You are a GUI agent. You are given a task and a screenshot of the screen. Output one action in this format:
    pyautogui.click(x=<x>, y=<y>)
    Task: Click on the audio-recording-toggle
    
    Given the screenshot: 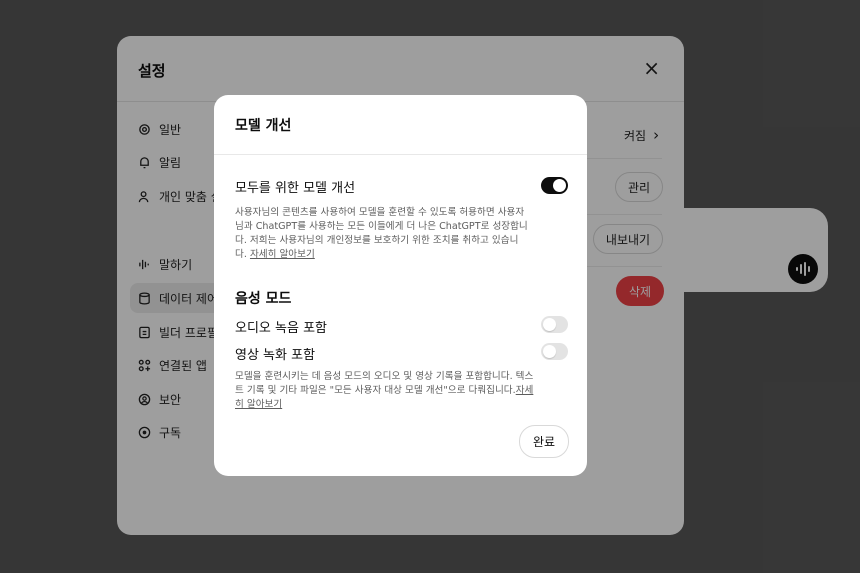 What is the action you would take?
    pyautogui.click(x=554, y=324)
    